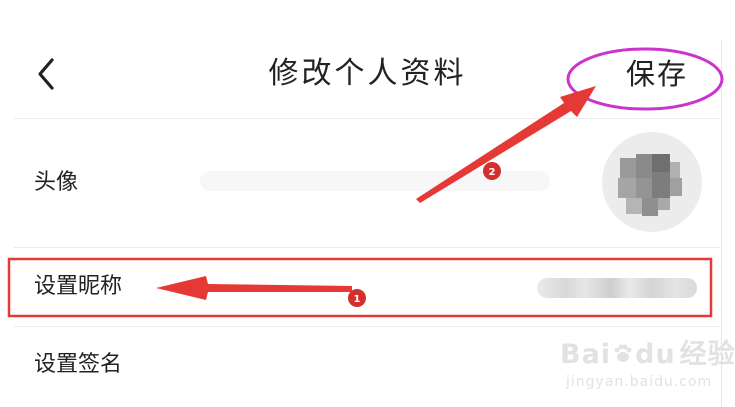  What do you see at coordinates (647, 354) in the screenshot?
I see `watermark-logo: Bai du 经验` at bounding box center [647, 354].